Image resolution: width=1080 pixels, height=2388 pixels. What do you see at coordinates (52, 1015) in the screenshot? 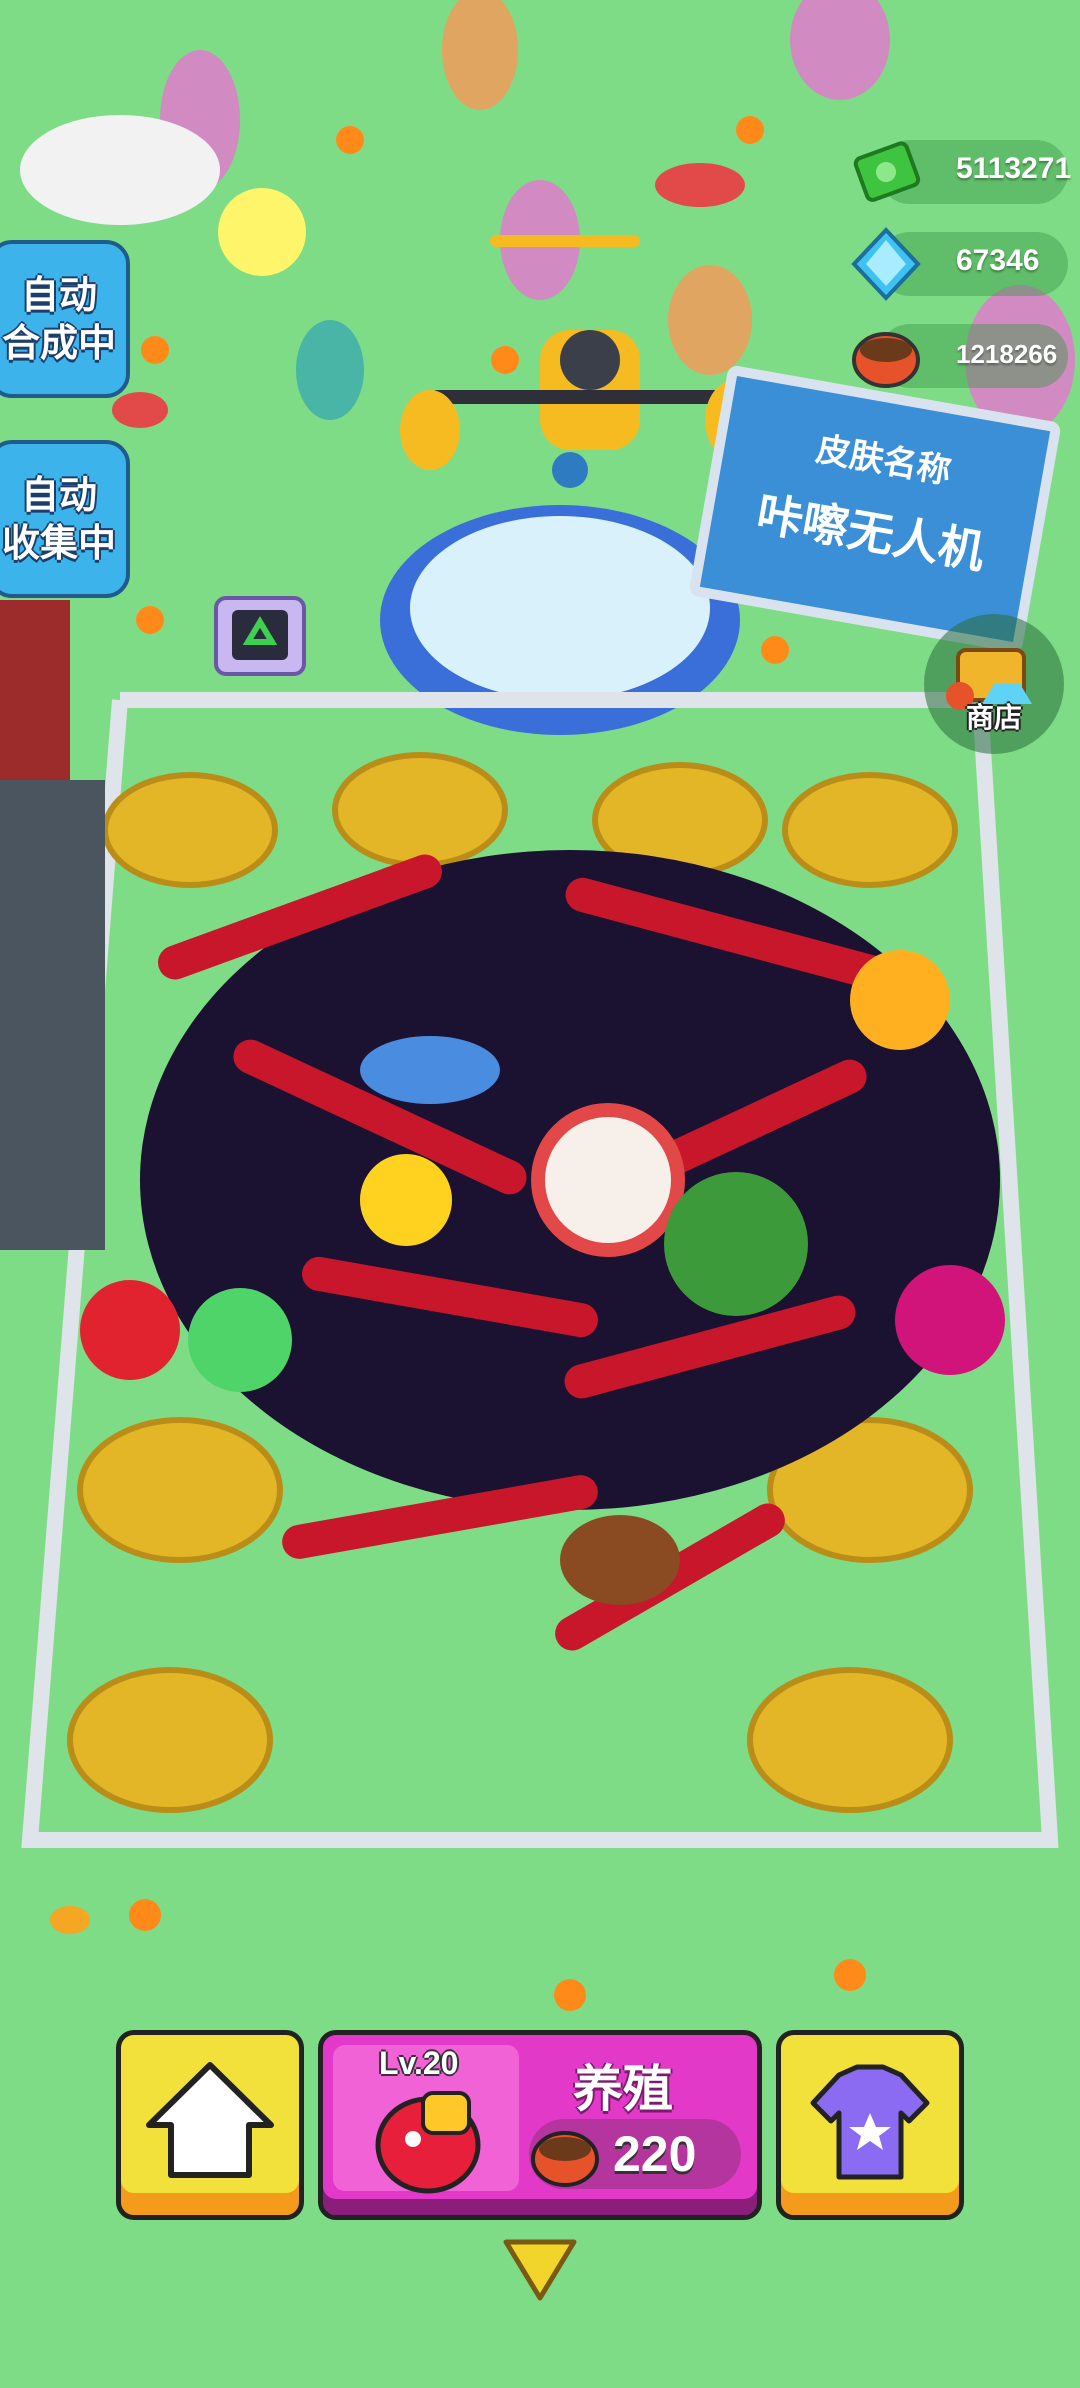
I see `barn` at bounding box center [52, 1015].